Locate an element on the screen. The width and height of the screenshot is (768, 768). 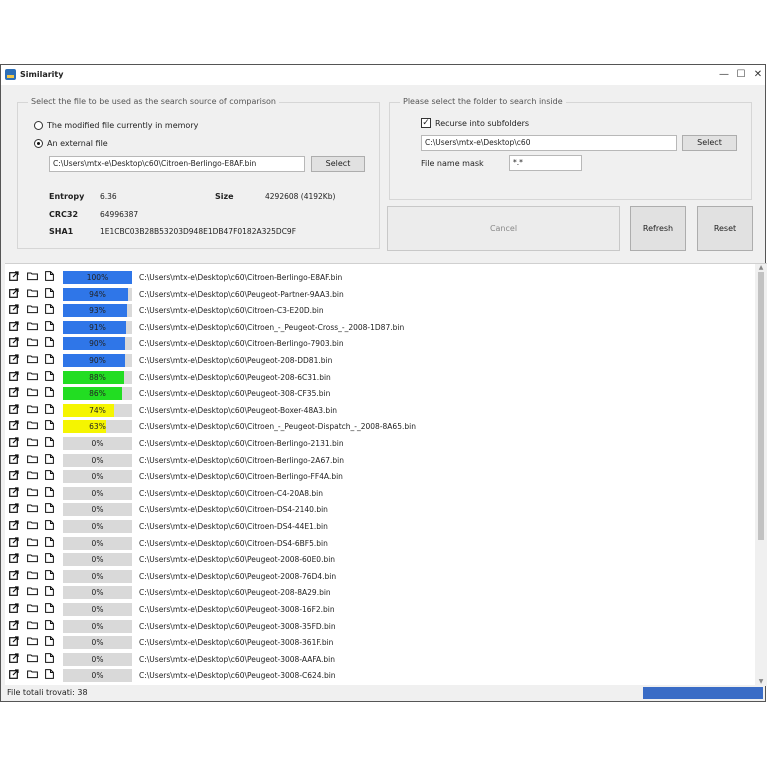
folder-path-input: C:\Users\mtx-e\Desktop\c60 is located at coordinates (549, 143).